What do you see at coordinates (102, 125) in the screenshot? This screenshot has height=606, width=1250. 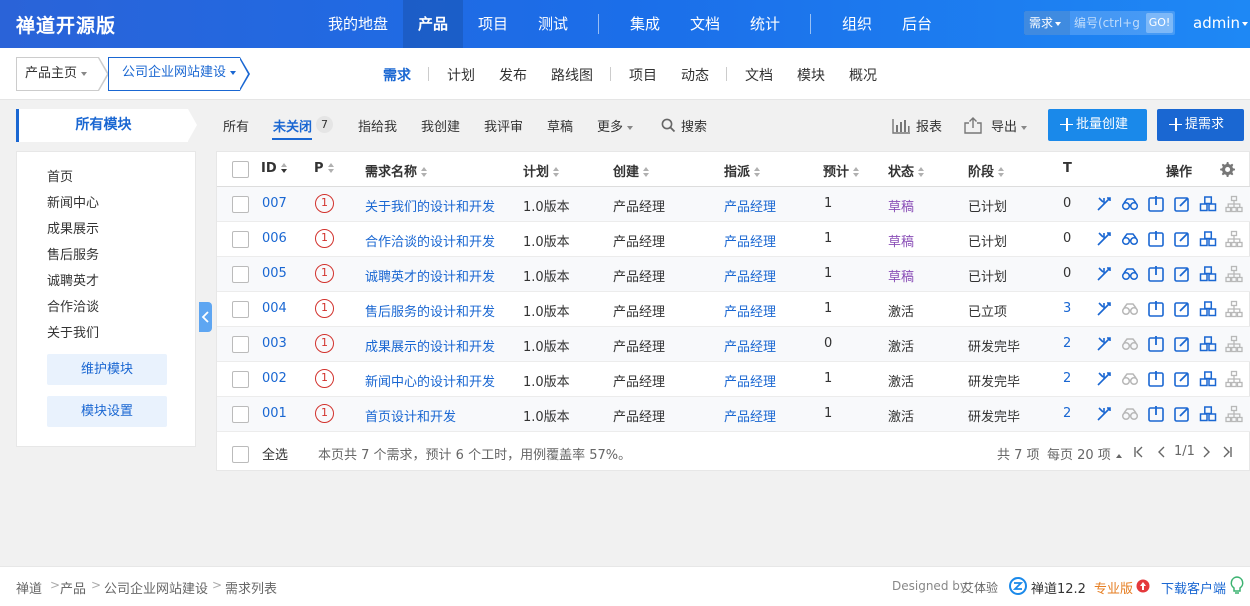 I see `all-modules-title: 所有模块` at bounding box center [102, 125].